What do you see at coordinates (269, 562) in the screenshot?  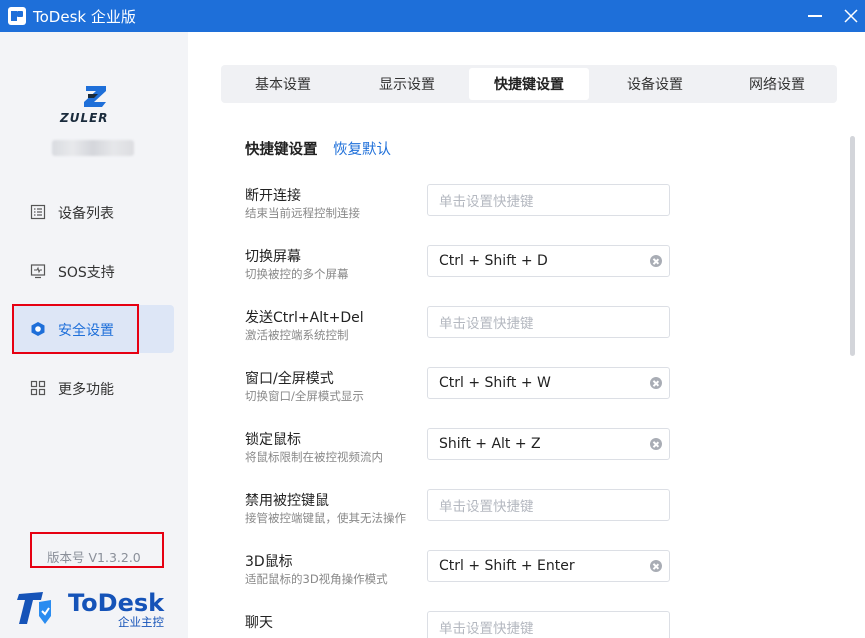 I see `shortcut-name: 3D鼠标` at bounding box center [269, 562].